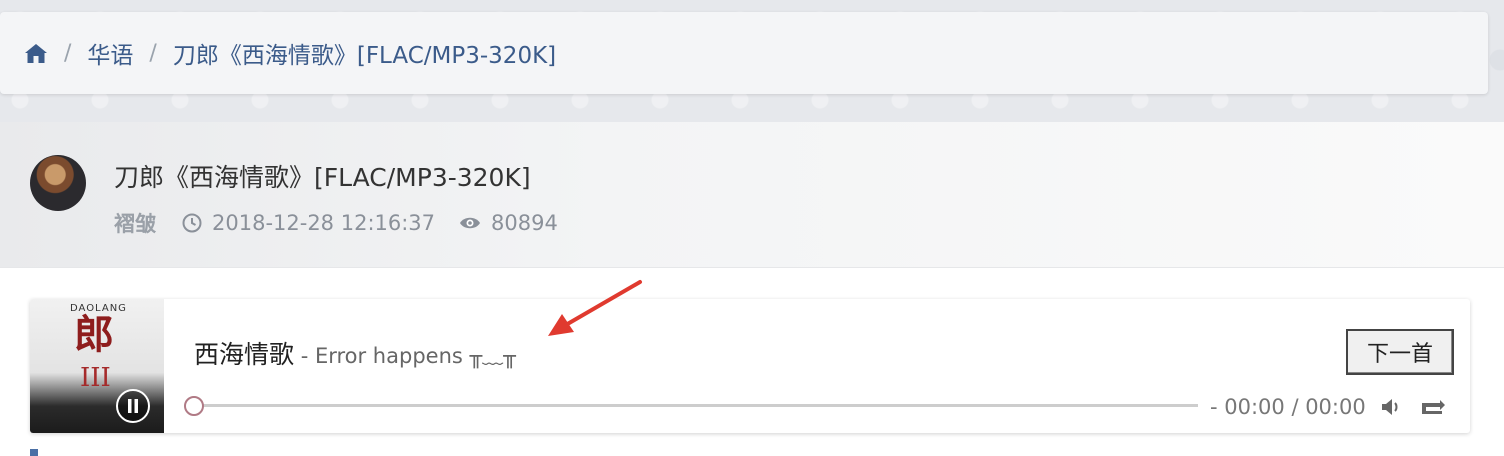 This screenshot has height=456, width=1504. What do you see at coordinates (192, 223) in the screenshot?
I see `clock-icon` at bounding box center [192, 223].